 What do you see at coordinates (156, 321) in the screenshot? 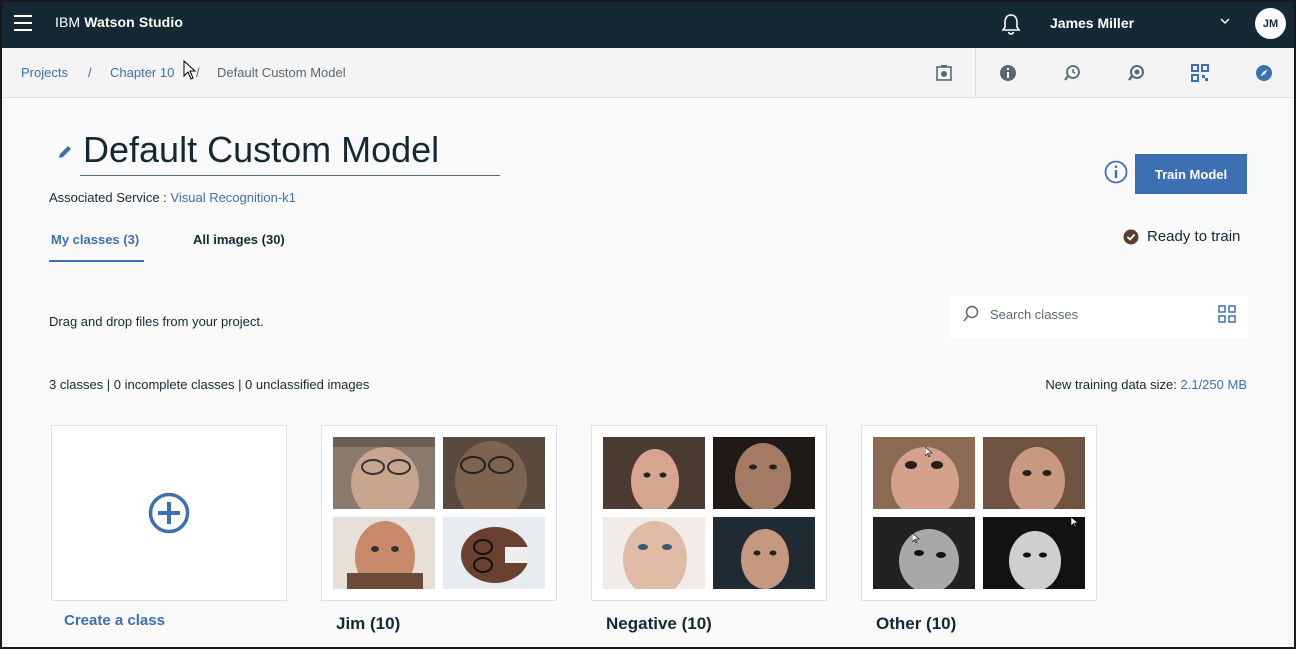
I see `drag-drop-hint: Drag and drop files from your project.` at bounding box center [156, 321].